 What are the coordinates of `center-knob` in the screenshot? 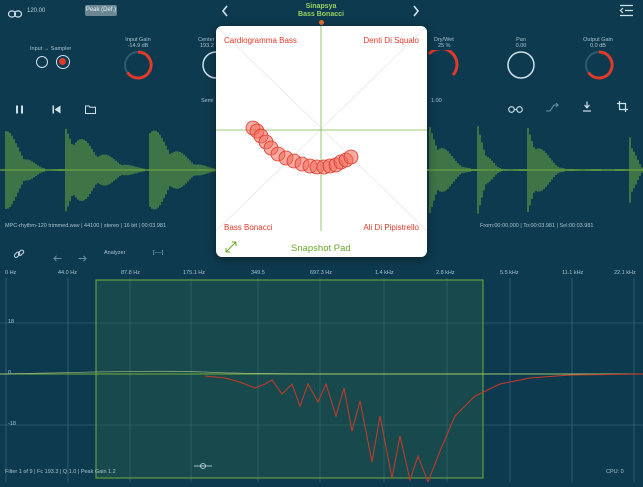 It's located at (208, 67).